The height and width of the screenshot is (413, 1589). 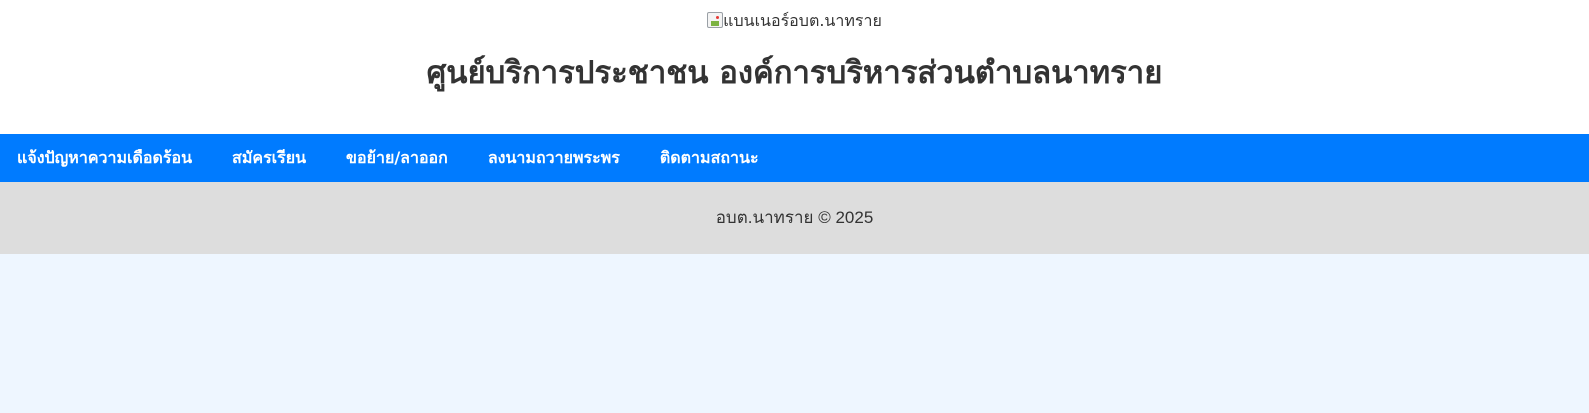 I want to click on banner-image: แบนเนอร์อบต.นาทราย, so click(x=794, y=21).